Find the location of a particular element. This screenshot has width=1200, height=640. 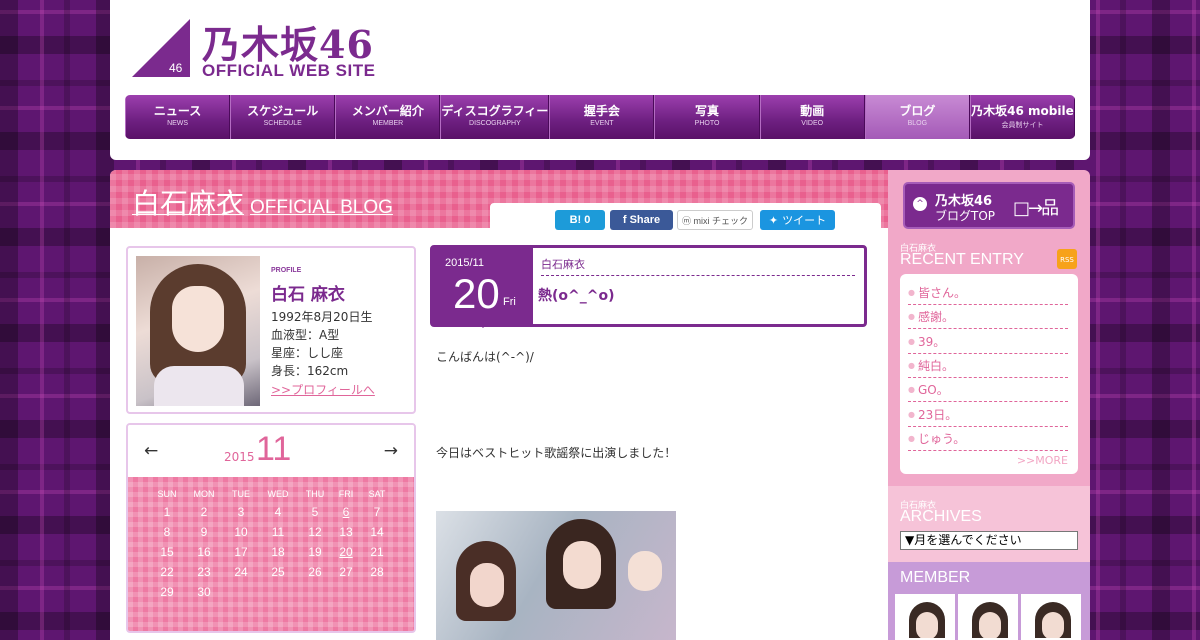

calendar-day: 16 is located at coordinates (204, 552).